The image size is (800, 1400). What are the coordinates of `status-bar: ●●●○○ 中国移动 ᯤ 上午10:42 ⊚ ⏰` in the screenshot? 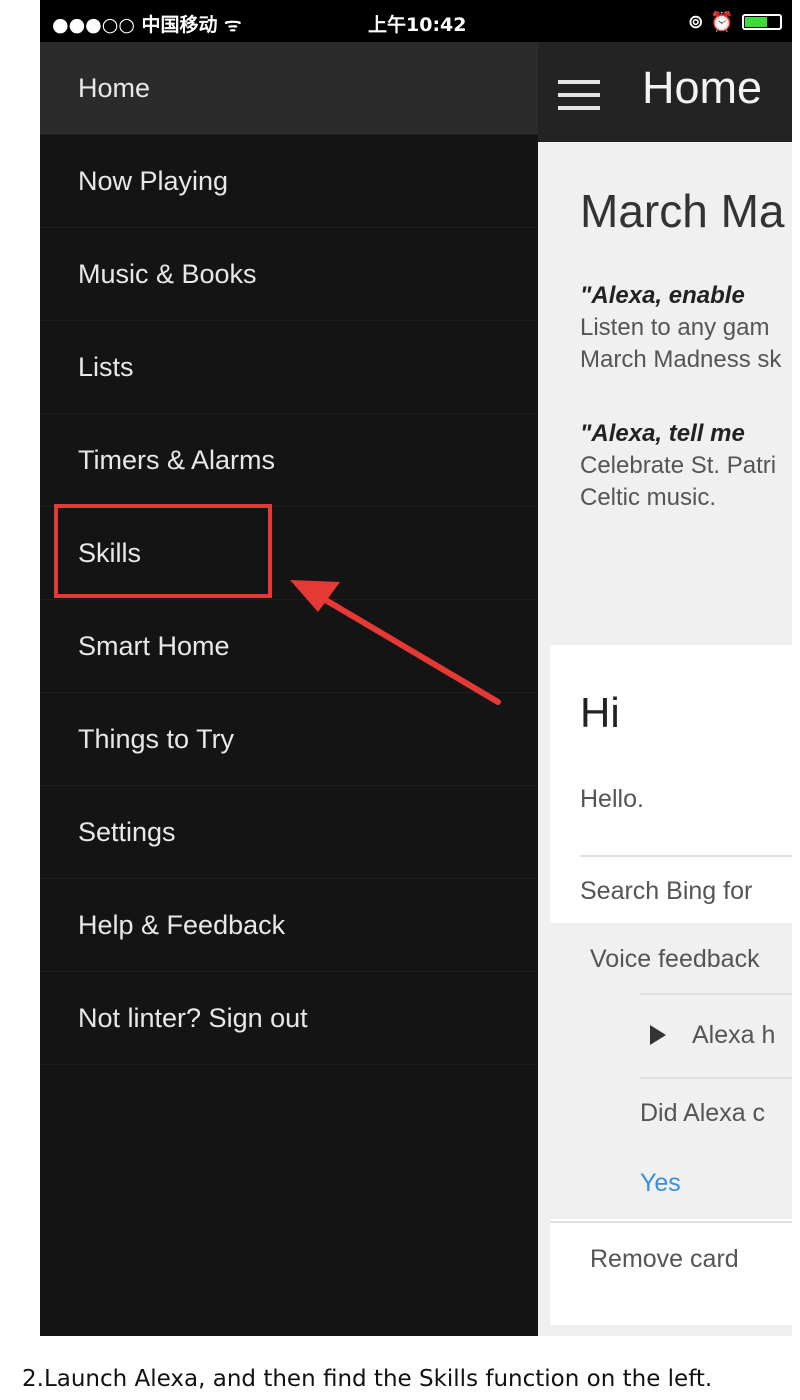 It's located at (416, 21).